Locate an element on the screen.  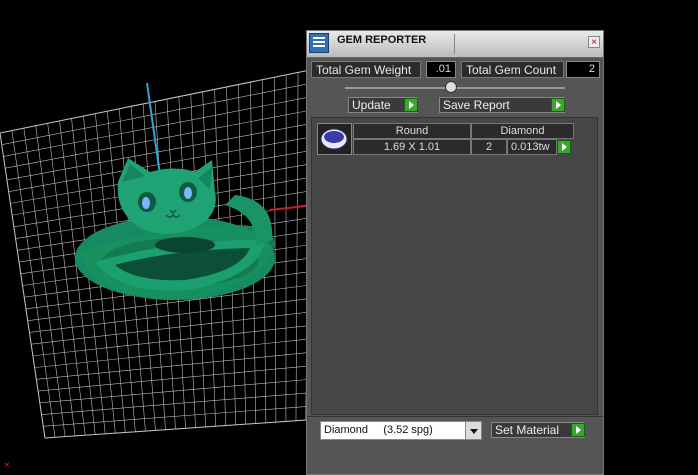
gem-weight-cell: 0.013tw is located at coordinates (532, 147).